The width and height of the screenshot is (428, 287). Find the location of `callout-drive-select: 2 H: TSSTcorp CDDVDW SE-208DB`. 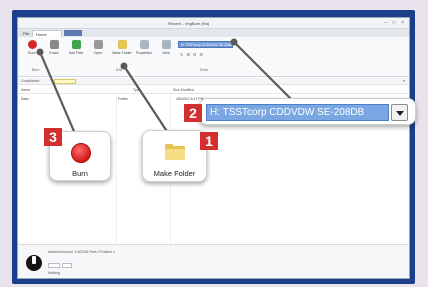

callout-drive-select: 2 H: TSSTcorp CDDVDW SE-208DB is located at coordinates (300, 111).